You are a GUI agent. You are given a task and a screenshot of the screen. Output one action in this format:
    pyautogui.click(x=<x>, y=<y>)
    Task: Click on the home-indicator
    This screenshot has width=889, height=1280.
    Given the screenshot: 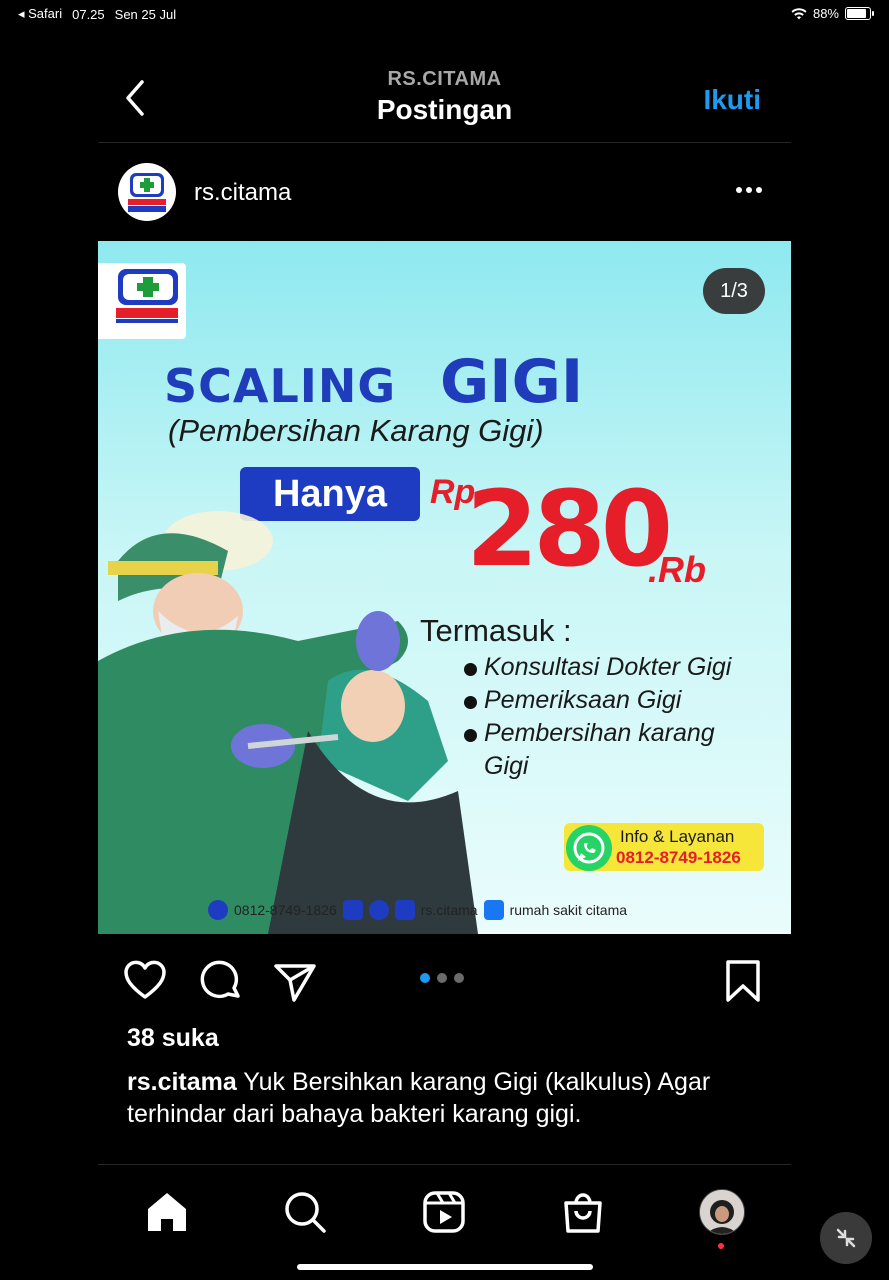 What is the action you would take?
    pyautogui.click(x=445, y=1267)
    